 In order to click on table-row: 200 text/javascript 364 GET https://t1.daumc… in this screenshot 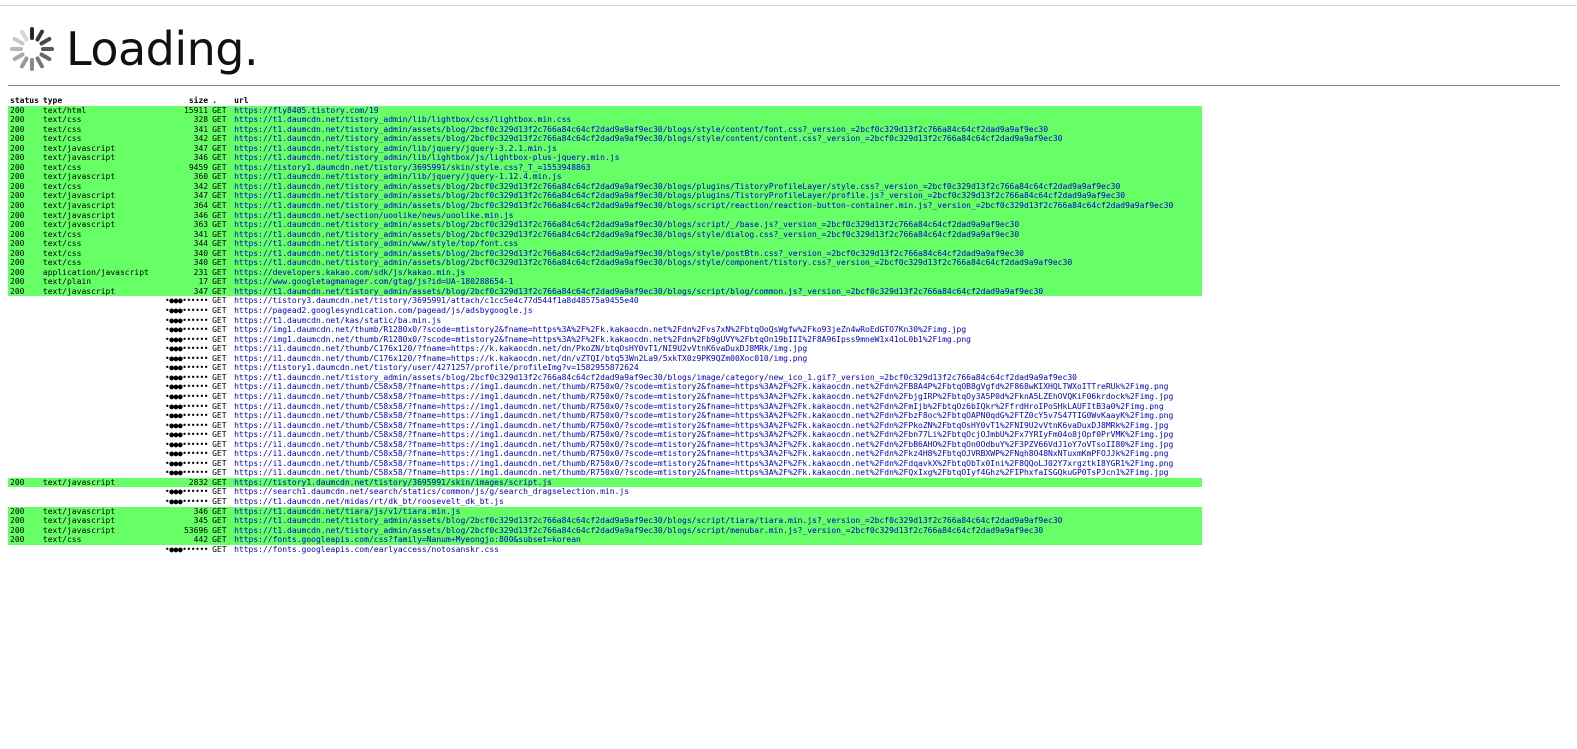, I will do `click(605, 206)`.